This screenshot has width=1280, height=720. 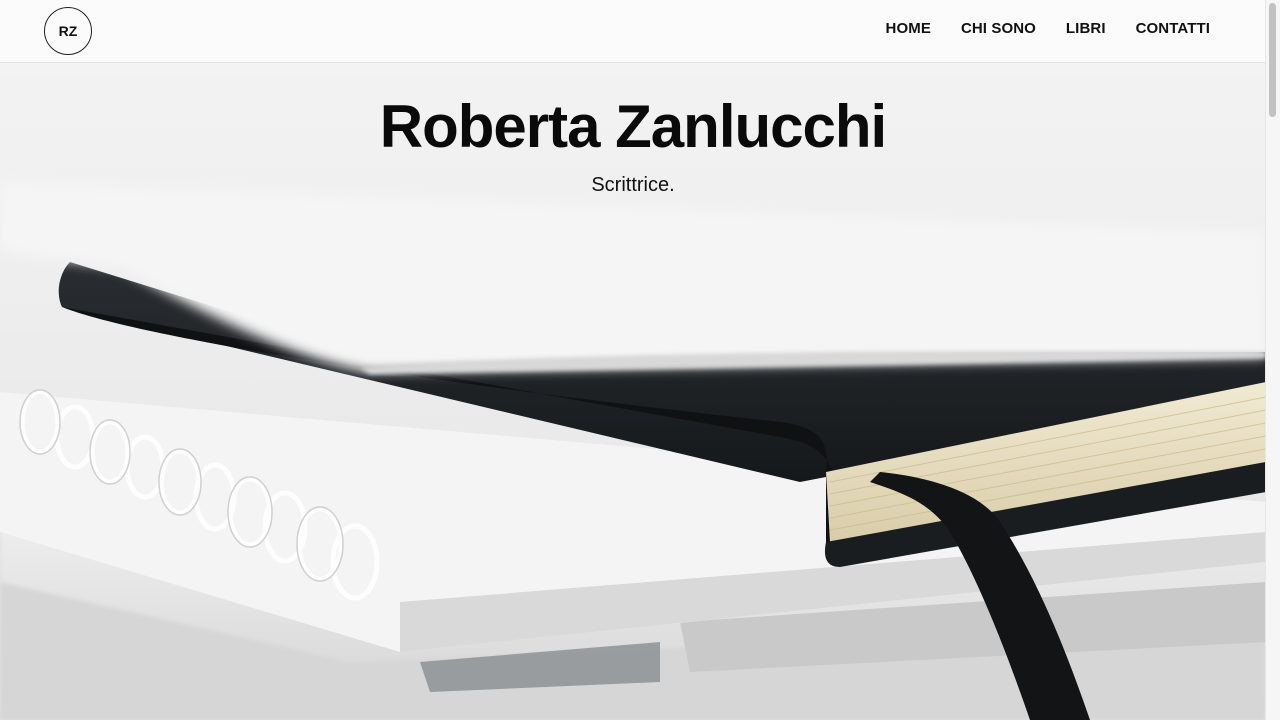 I want to click on site-header: RZ HOME CHI SONO LIBRI CONTATTI, so click(x=633, y=31).